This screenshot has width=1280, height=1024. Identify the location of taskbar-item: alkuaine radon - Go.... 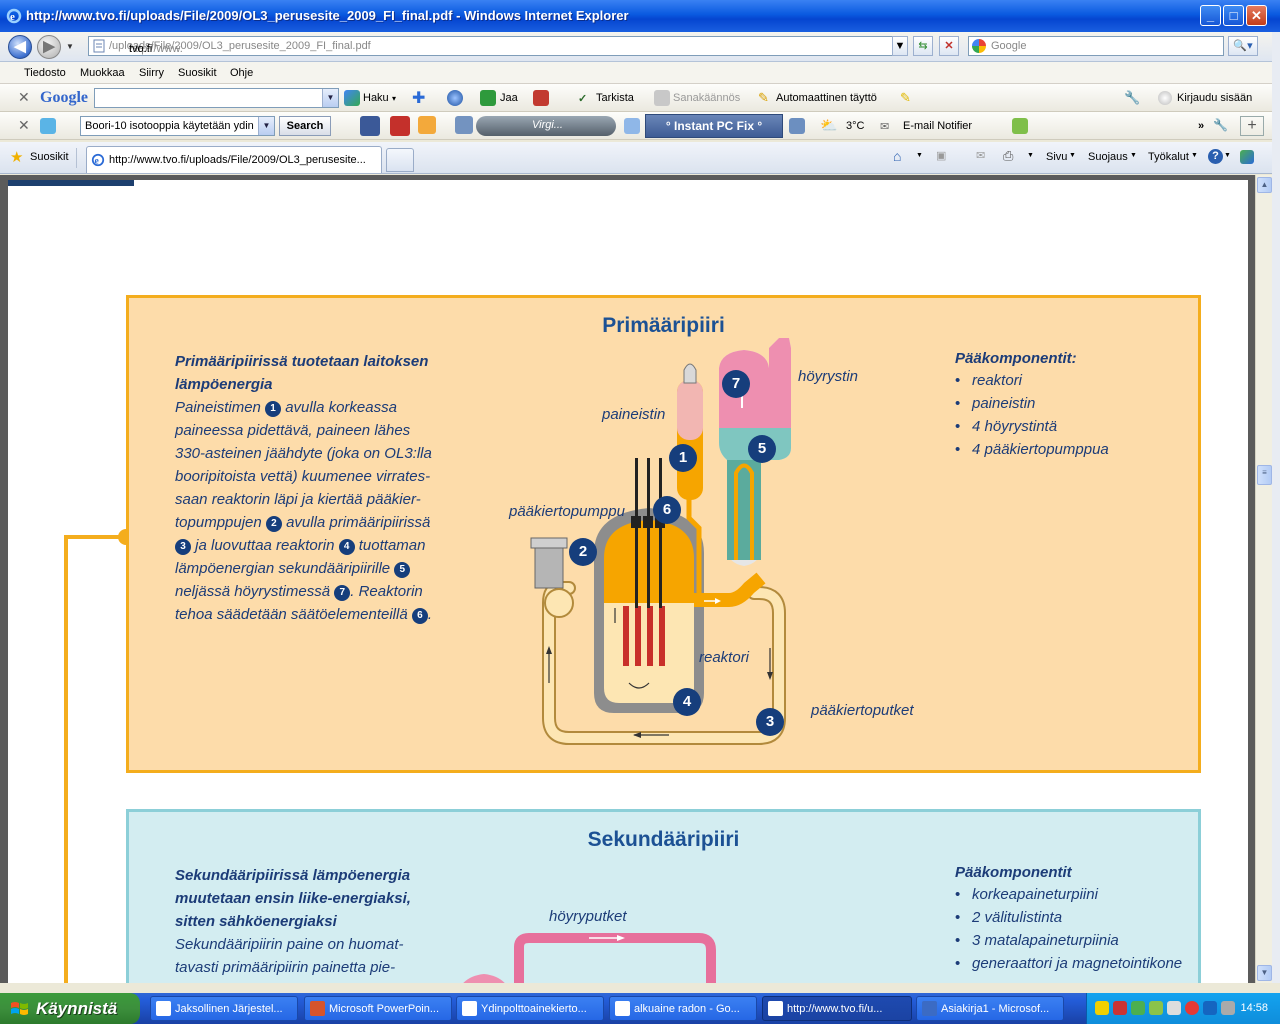
(683, 1008).